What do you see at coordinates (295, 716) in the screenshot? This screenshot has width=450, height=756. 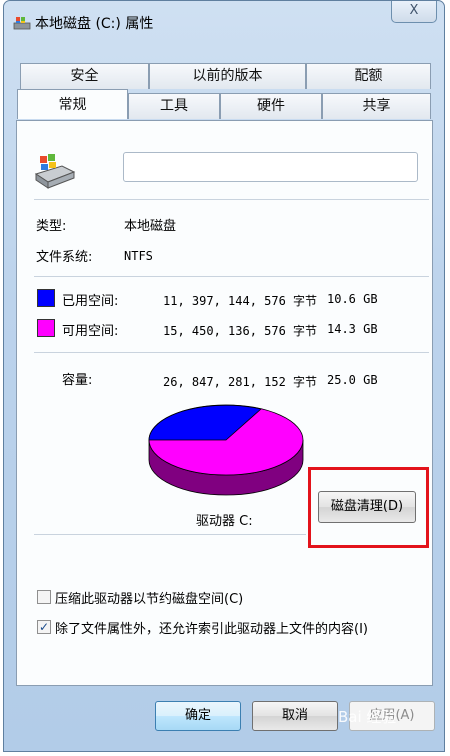 I see `cancel-button: 取消` at bounding box center [295, 716].